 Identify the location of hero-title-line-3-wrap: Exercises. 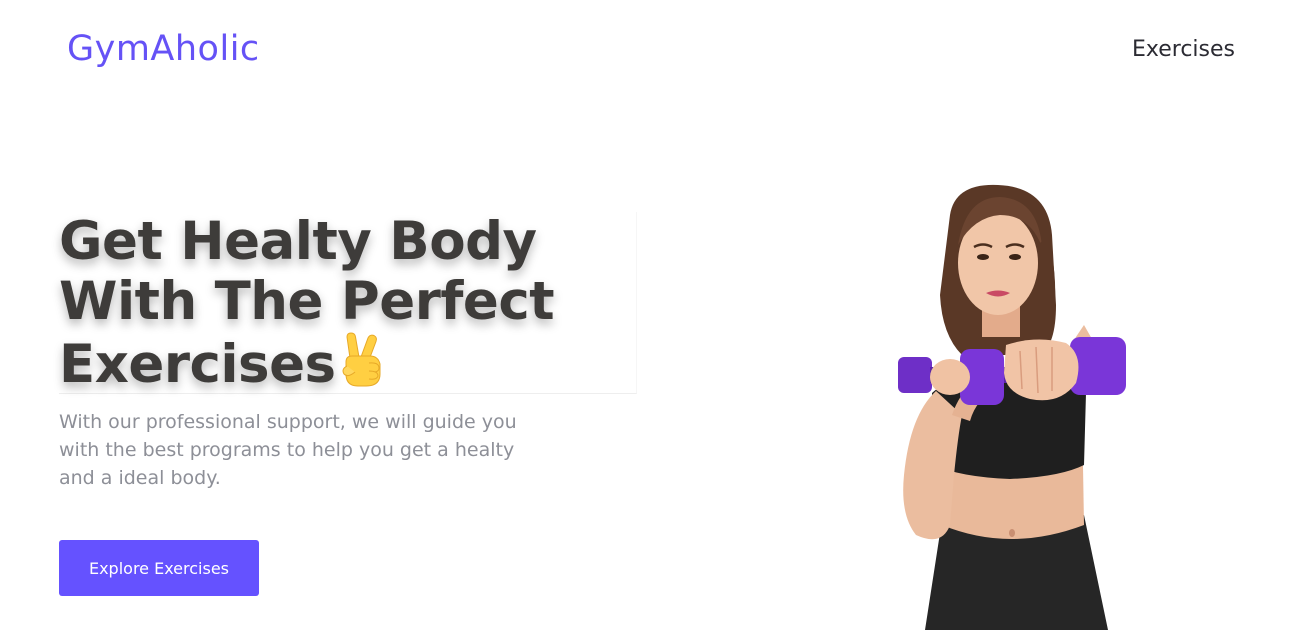
(347, 366).